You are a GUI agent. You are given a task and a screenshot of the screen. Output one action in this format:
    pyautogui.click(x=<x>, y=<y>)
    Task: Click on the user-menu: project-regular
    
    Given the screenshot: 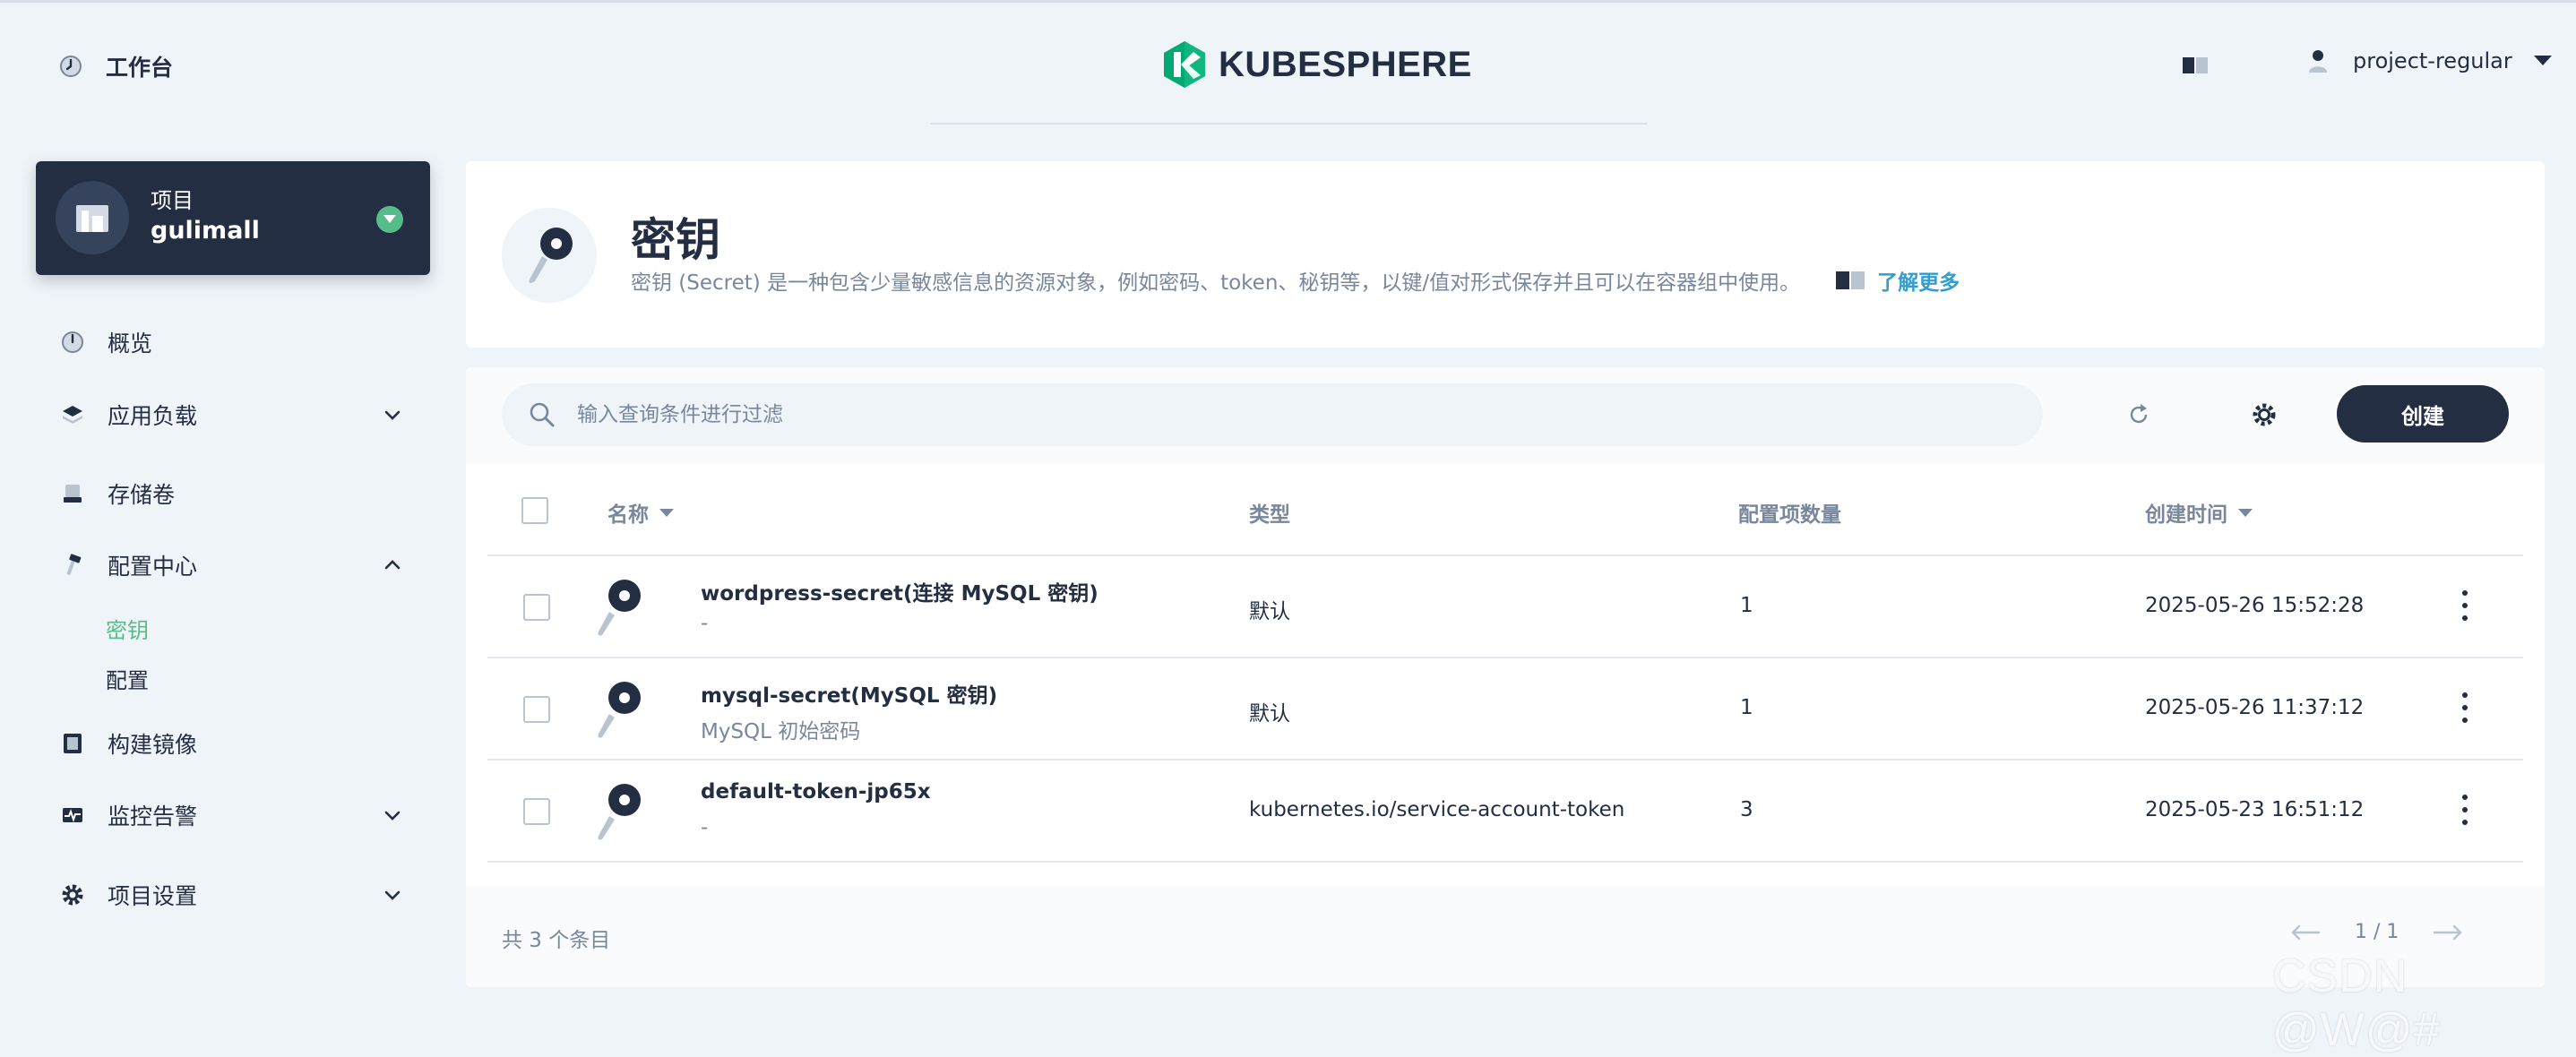 What is the action you would take?
    pyautogui.click(x=2430, y=60)
    